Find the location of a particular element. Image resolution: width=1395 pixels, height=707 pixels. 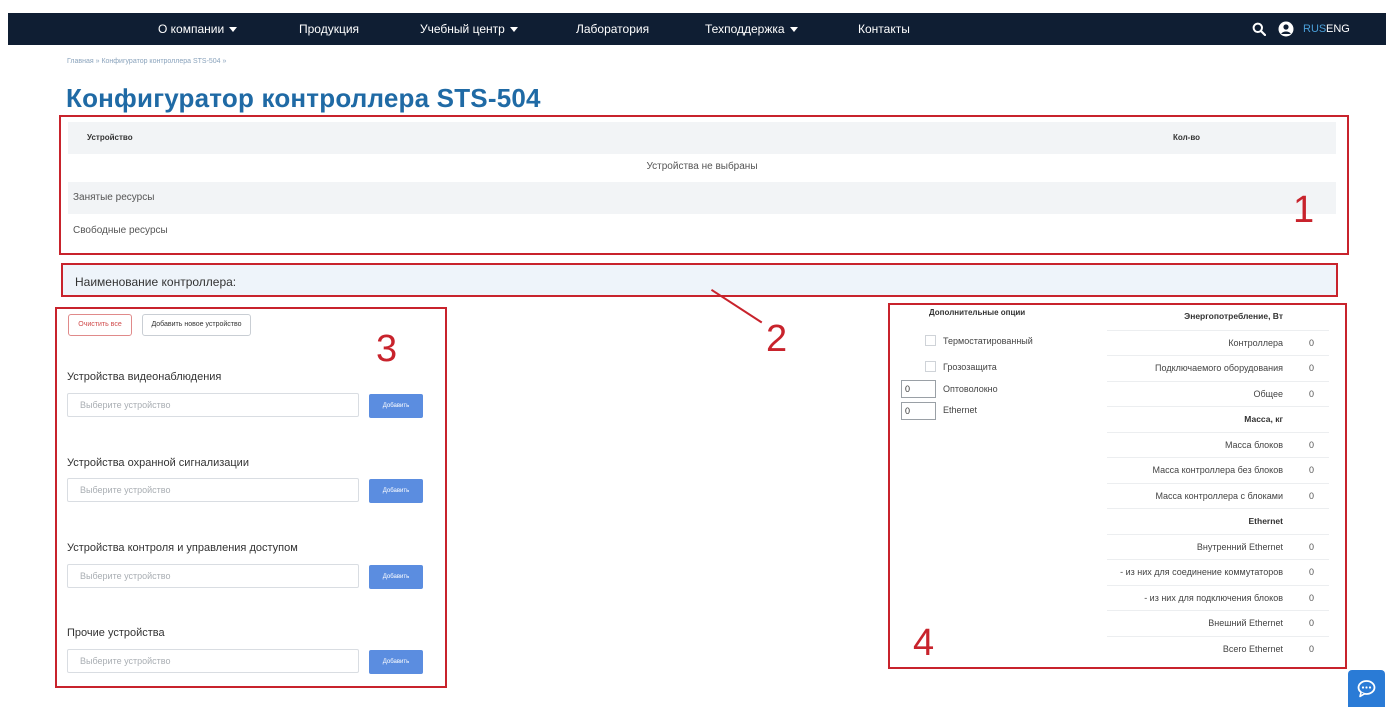

lightning-protection-checkbox is located at coordinates (930, 366).